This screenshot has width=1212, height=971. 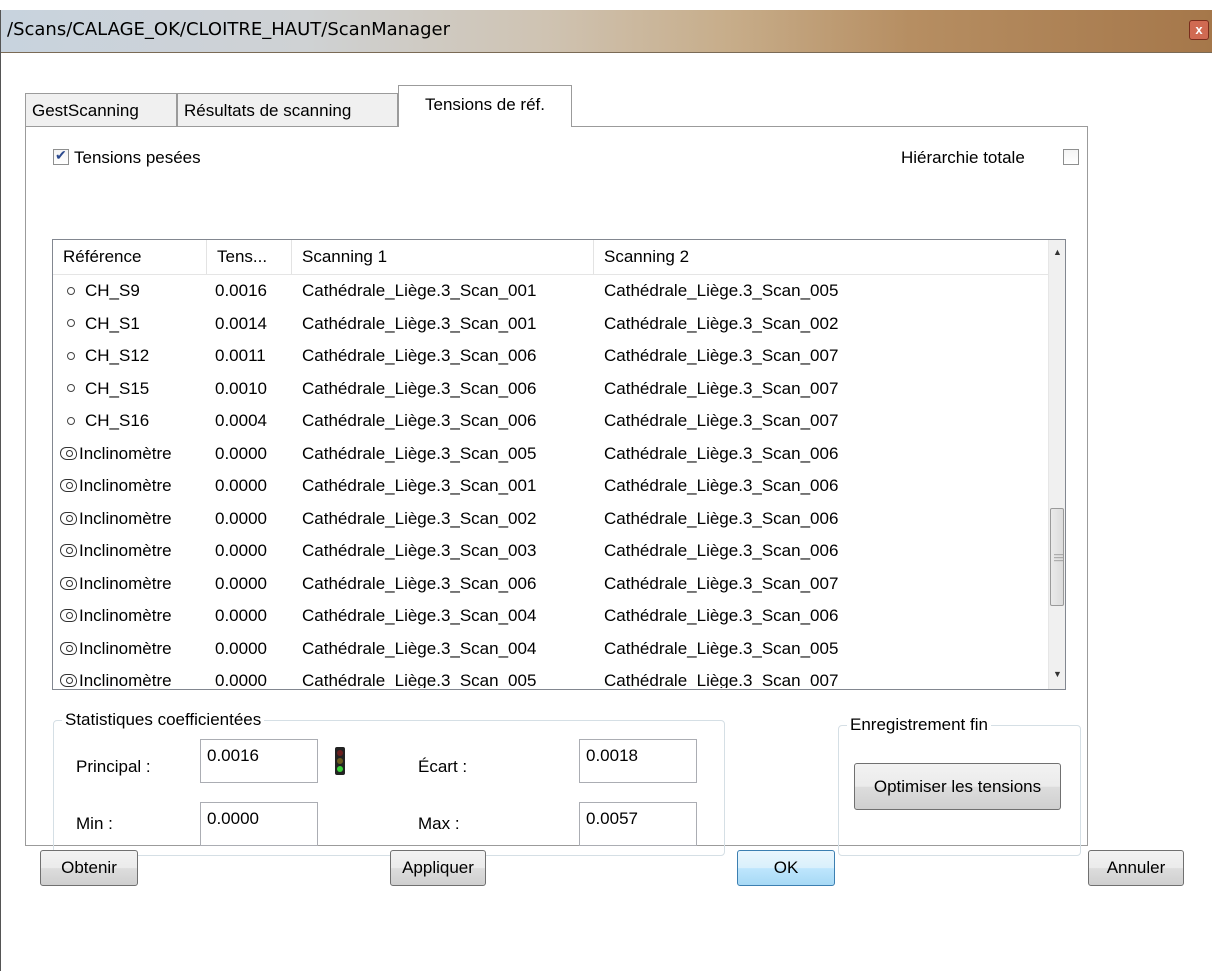 What do you see at coordinates (1056, 464) in the screenshot?
I see `table-vertical-scrollbar: ▲ — — — ▼` at bounding box center [1056, 464].